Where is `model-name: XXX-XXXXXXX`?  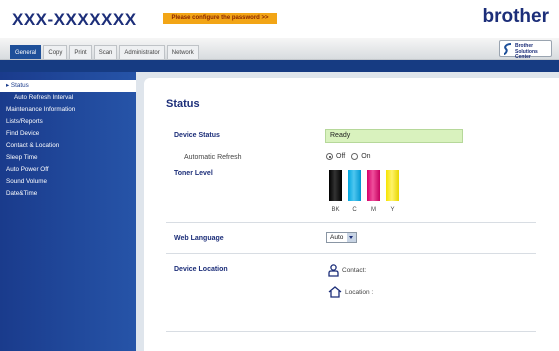
model-name: XXX-XXXXXXX is located at coordinates (74, 19).